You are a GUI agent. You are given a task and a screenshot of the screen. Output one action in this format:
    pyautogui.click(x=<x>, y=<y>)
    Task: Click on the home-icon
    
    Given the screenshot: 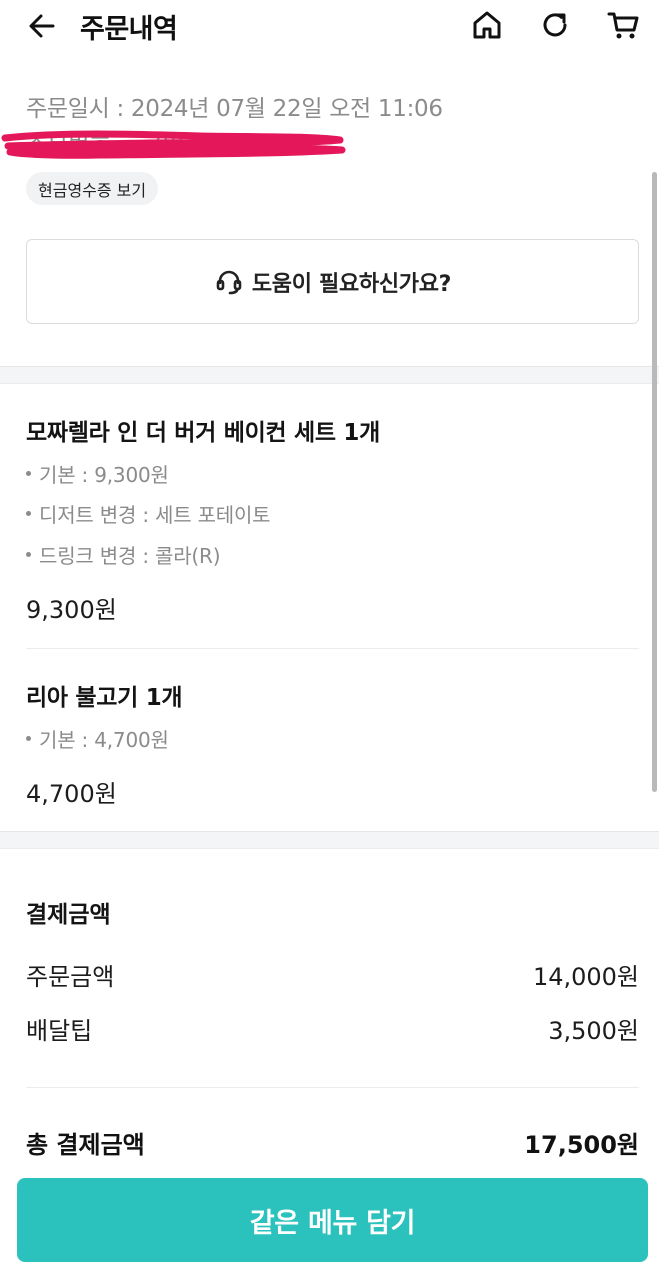 What is the action you would take?
    pyautogui.click(x=487, y=25)
    